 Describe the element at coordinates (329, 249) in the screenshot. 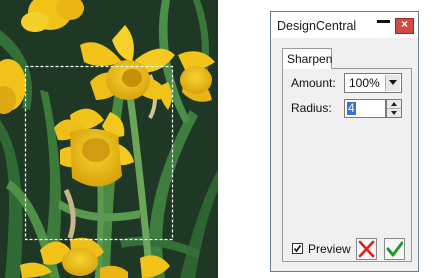

I see `preview-label: Preview` at that location.